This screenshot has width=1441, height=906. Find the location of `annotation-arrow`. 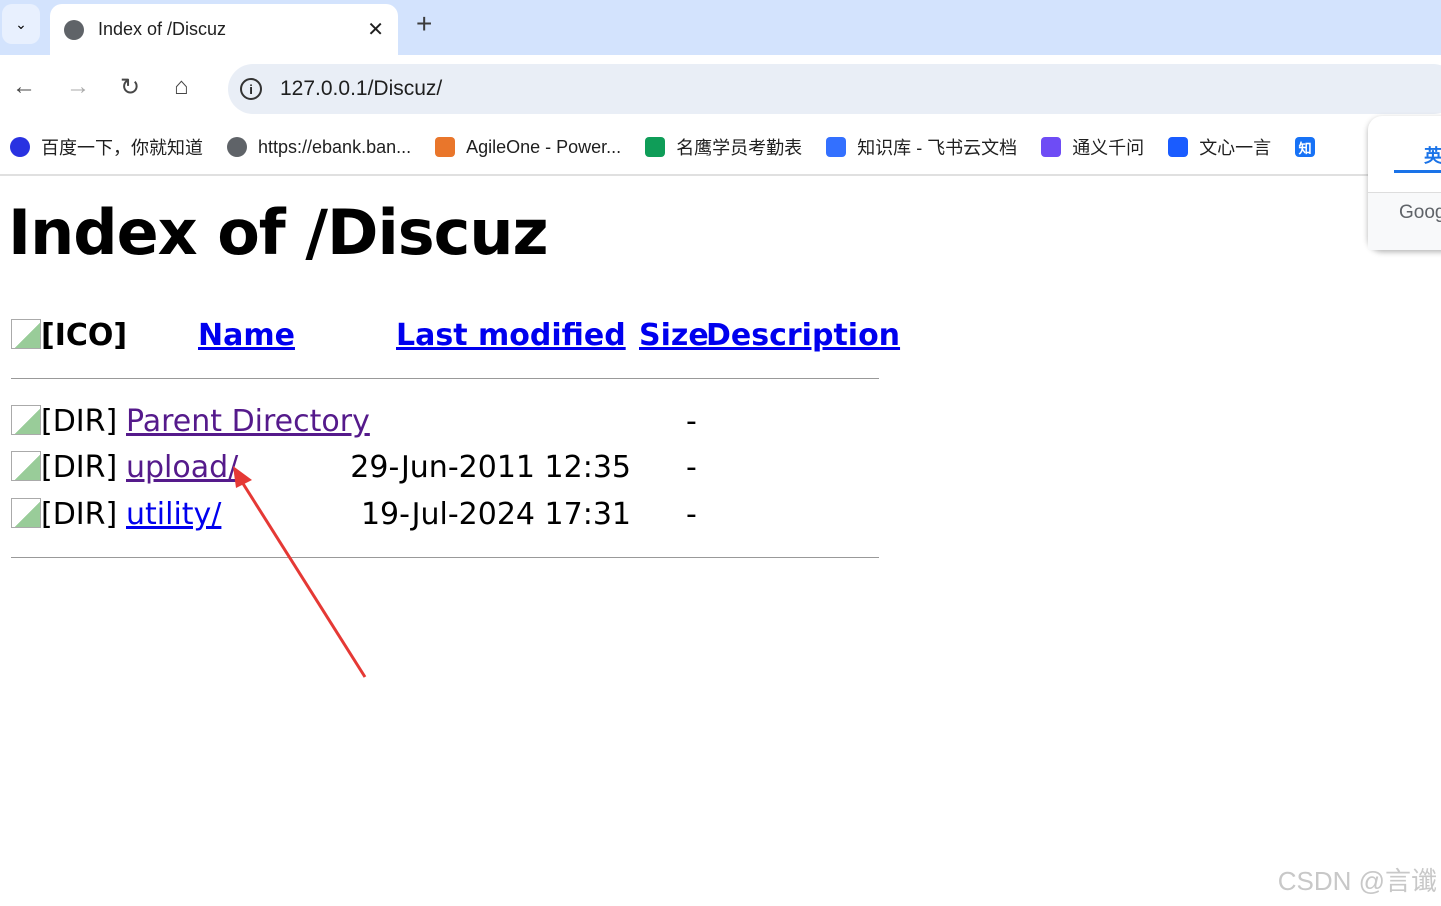

annotation-arrow is located at coordinates (300, 572).